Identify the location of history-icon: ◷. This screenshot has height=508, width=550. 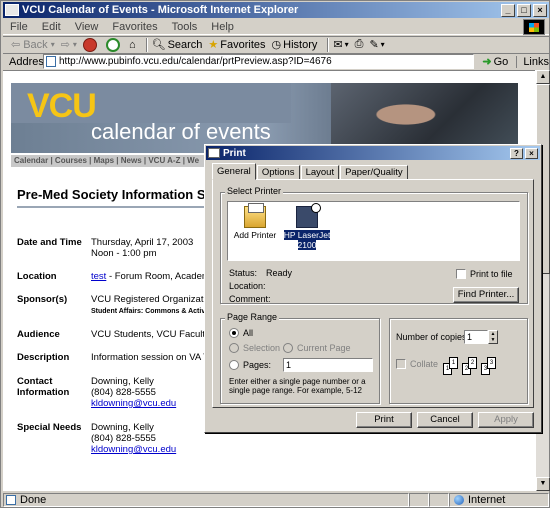
(276, 45).